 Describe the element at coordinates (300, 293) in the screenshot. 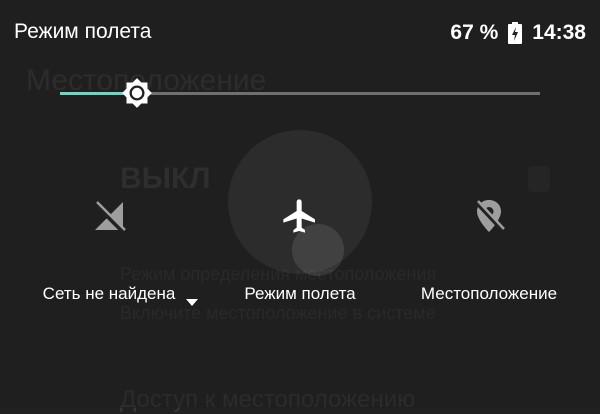

I see `tile-label-airplane: Режим полета` at that location.